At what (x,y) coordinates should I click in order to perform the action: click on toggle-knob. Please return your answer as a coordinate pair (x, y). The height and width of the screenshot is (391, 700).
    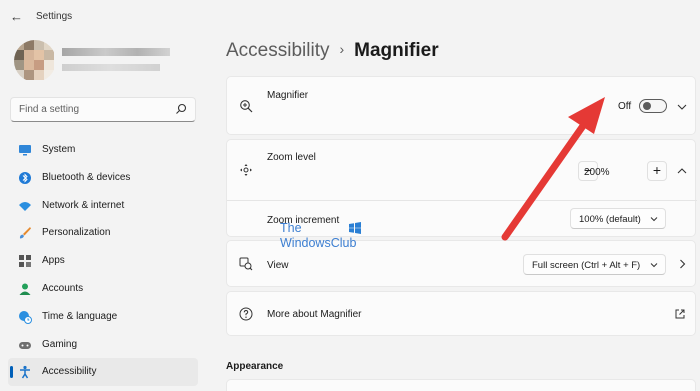
    Looking at the image, I should click on (647, 106).